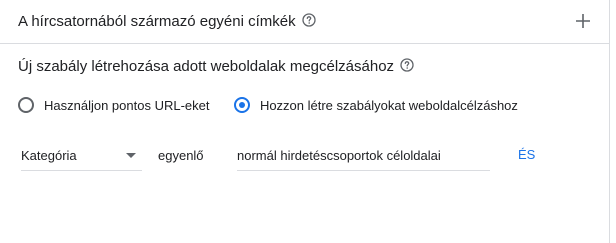 Image resolution: width=616 pixels, height=243 pixels. What do you see at coordinates (49, 155) in the screenshot?
I see `field-select-value: Kategória` at bounding box center [49, 155].